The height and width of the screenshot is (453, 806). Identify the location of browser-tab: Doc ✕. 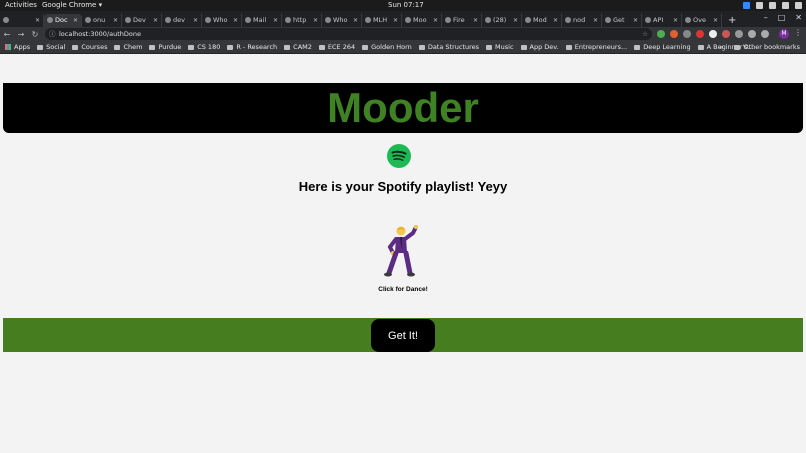
(63, 20).